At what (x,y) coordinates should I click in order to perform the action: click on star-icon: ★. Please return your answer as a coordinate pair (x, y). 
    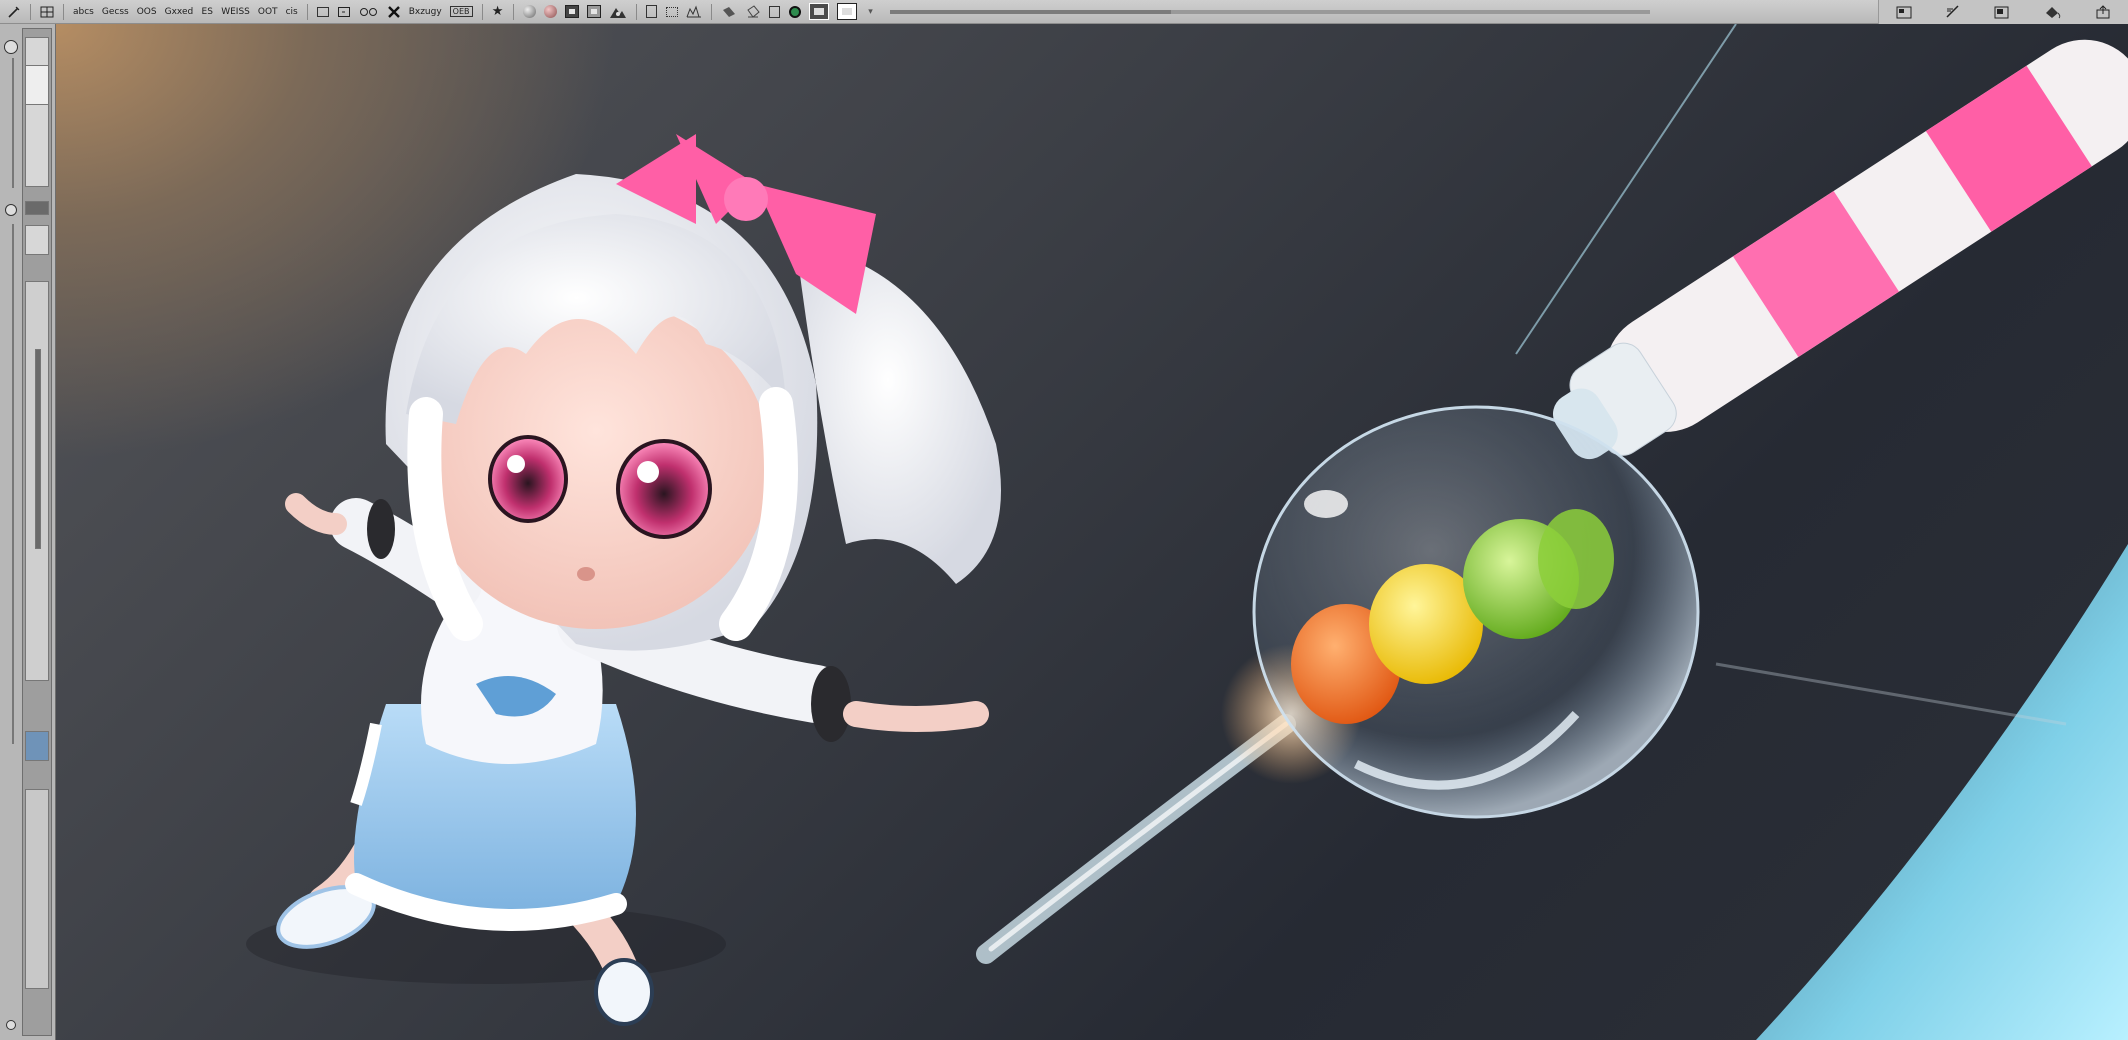
    Looking at the image, I should click on (498, 12).